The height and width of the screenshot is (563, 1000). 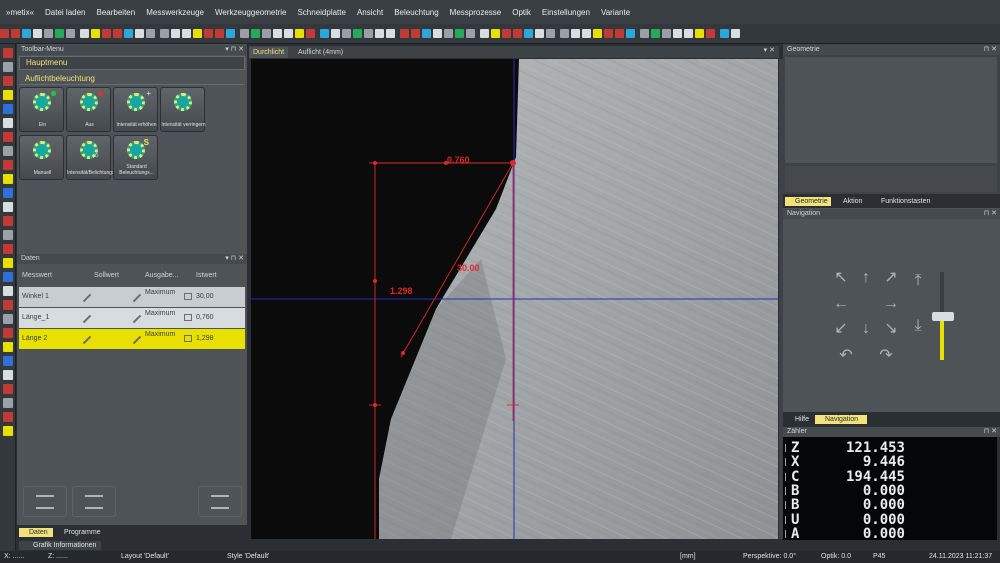 What do you see at coordinates (476, 12) in the screenshot?
I see `menu-item: Messprozesse` at bounding box center [476, 12].